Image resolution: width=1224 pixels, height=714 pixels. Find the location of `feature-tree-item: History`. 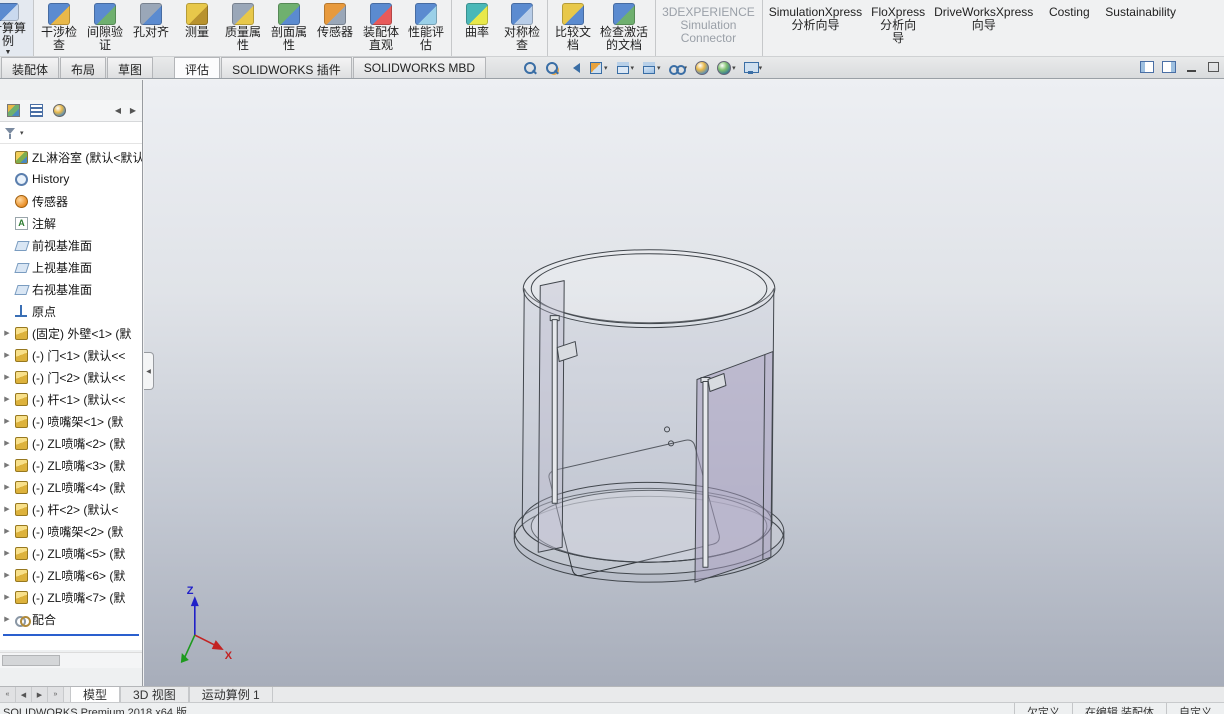

feature-tree-item: History is located at coordinates (71, 179).